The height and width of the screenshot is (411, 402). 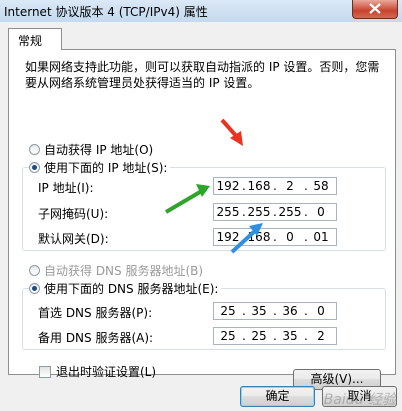 I want to click on preferred-dns-label: 首选 DNS 服务器(P):, so click(x=95, y=313).